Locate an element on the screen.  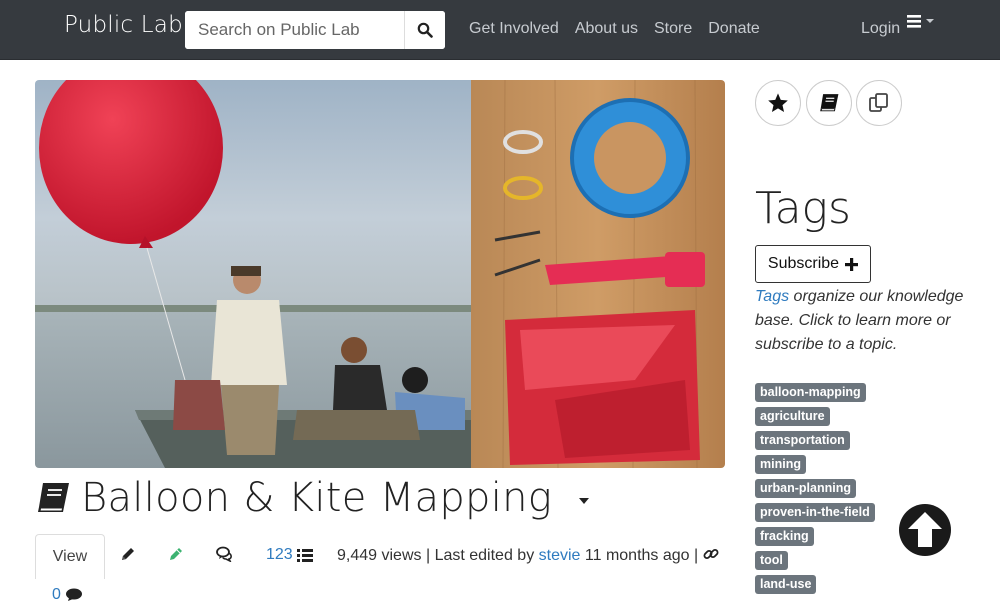
tag-urban-planning: urban-planning is located at coordinates (805, 488).